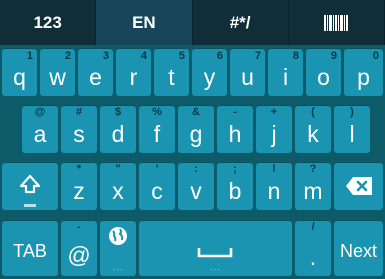 This screenshot has height=279, width=385. I want to click on key-c: ' c, so click(157, 186).